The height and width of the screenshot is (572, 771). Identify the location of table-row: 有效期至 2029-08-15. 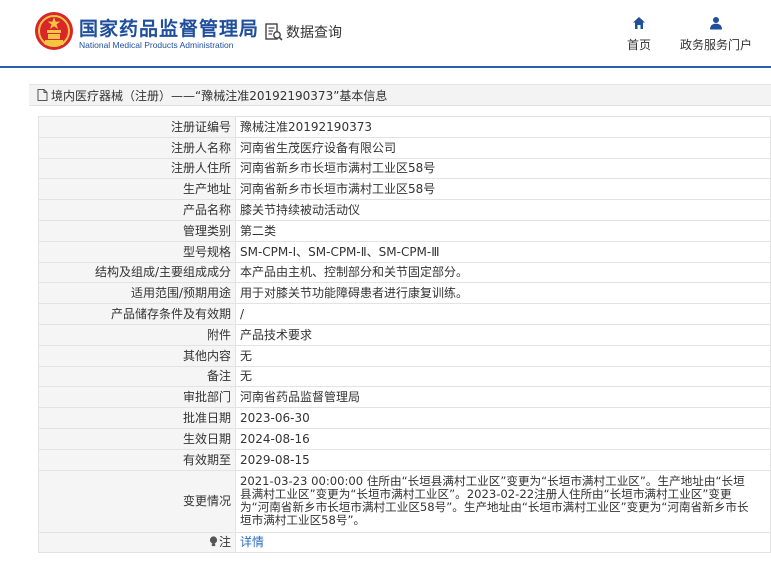
(404, 459).